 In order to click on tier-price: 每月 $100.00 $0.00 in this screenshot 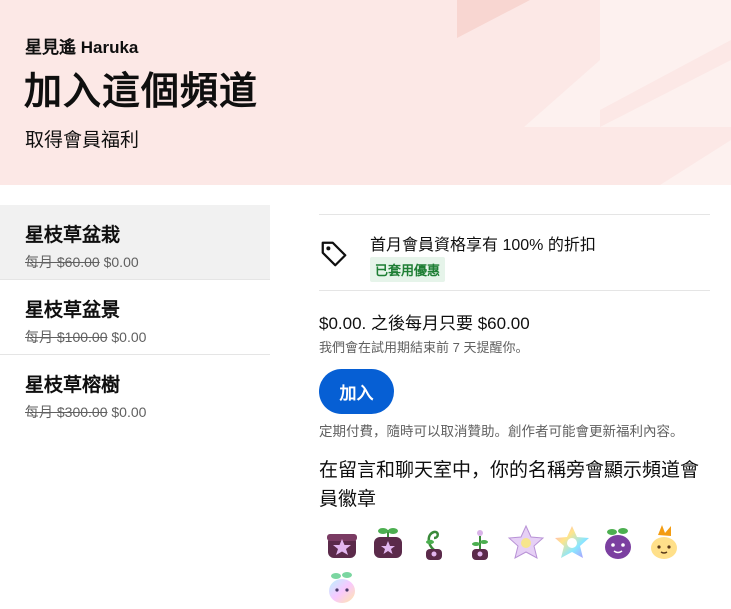, I will do `click(147, 337)`.